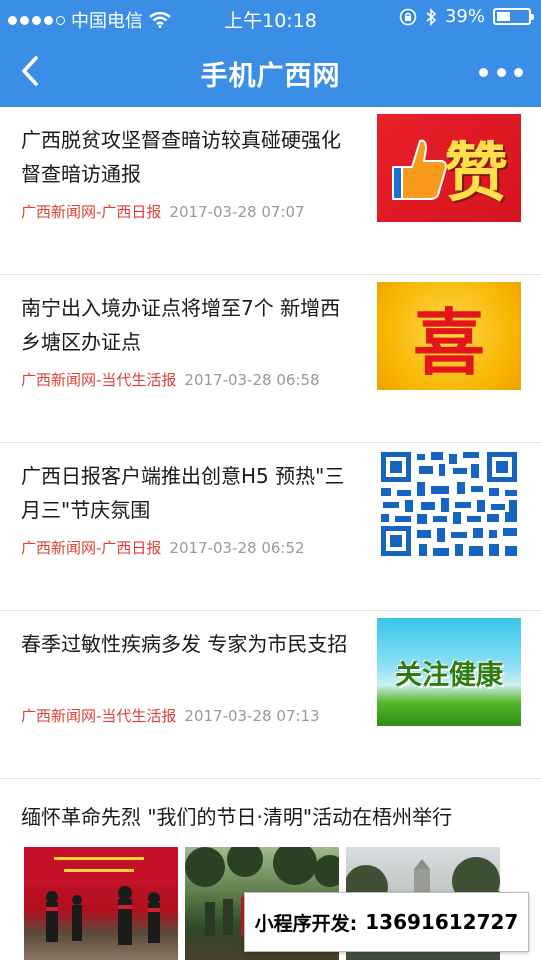 This screenshot has width=541, height=960. I want to click on news-time: 2017-03-28 07:13, so click(252, 716).